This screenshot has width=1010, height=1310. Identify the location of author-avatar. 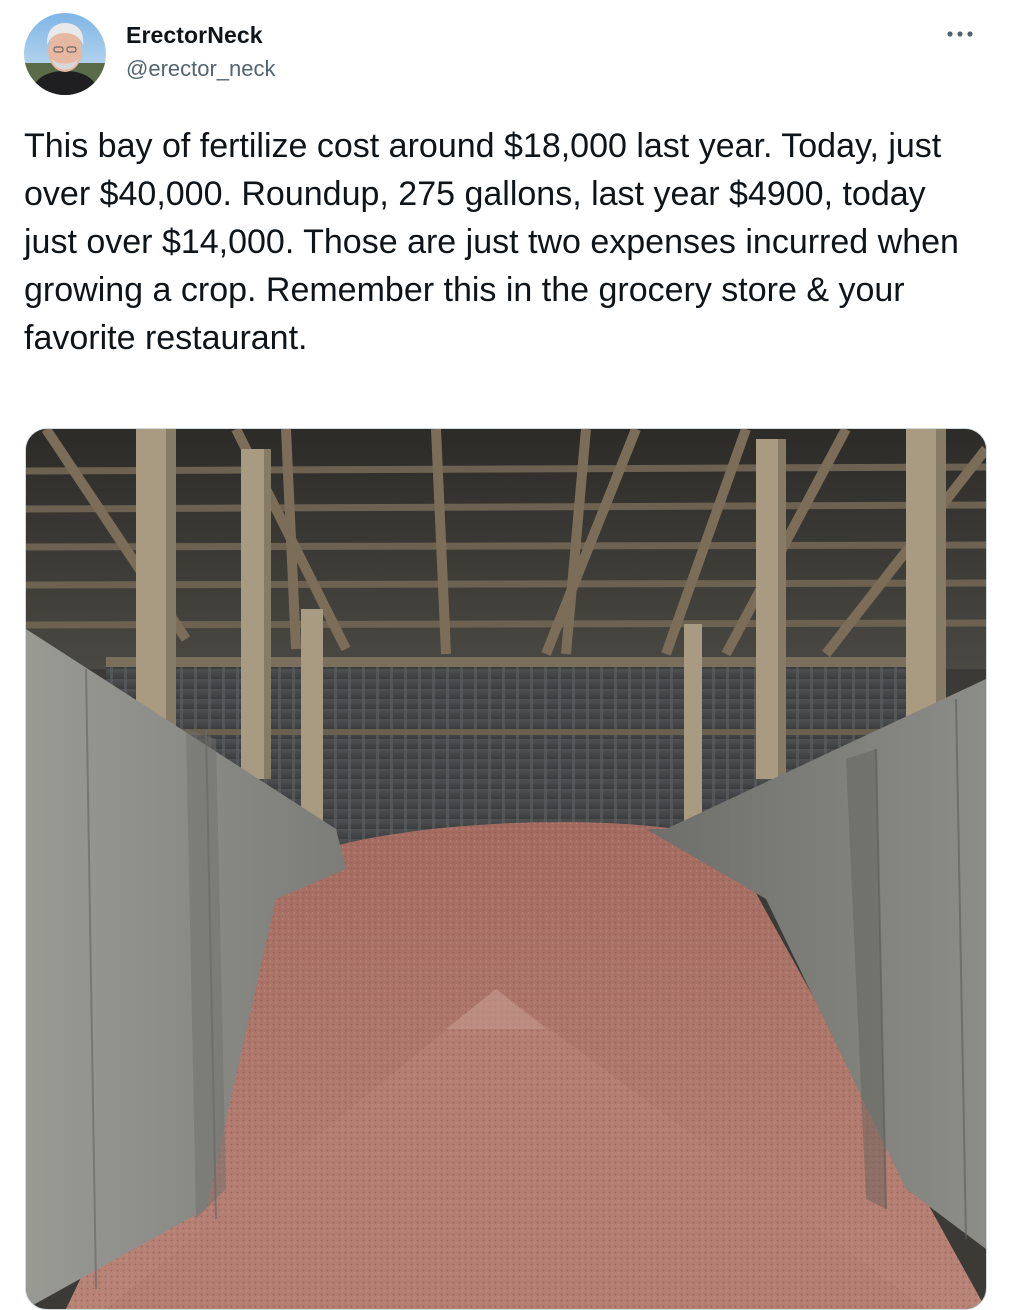
(65, 54).